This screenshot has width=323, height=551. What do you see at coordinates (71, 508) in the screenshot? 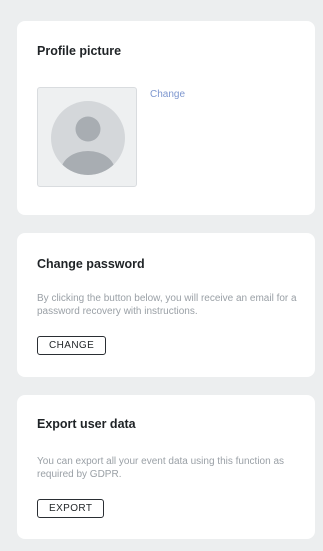
I see `export-button: EXPORT` at bounding box center [71, 508].